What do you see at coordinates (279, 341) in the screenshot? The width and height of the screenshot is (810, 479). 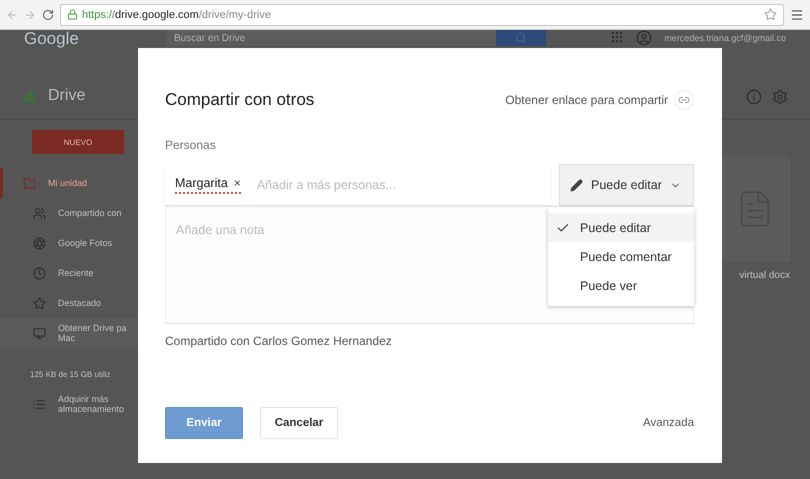 I see `shared-with-text: Compartido con Carlos Gomez Hernandez` at bounding box center [279, 341].